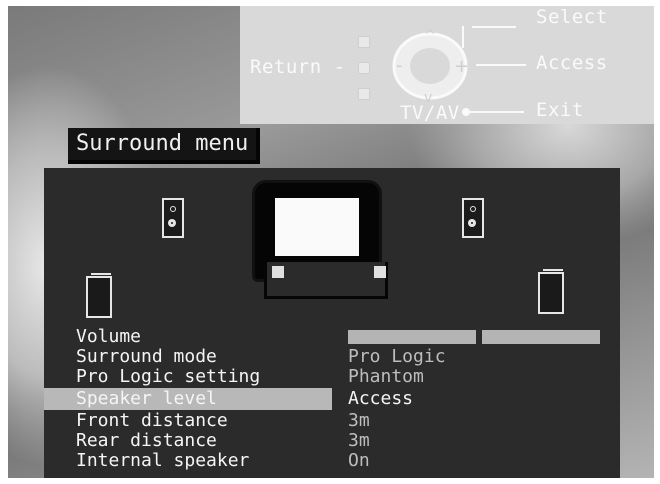 The image size is (660, 484). Describe the element at coordinates (430, 67) in the screenshot. I see `remote-control-dpad-icon: ^ v - +` at that location.